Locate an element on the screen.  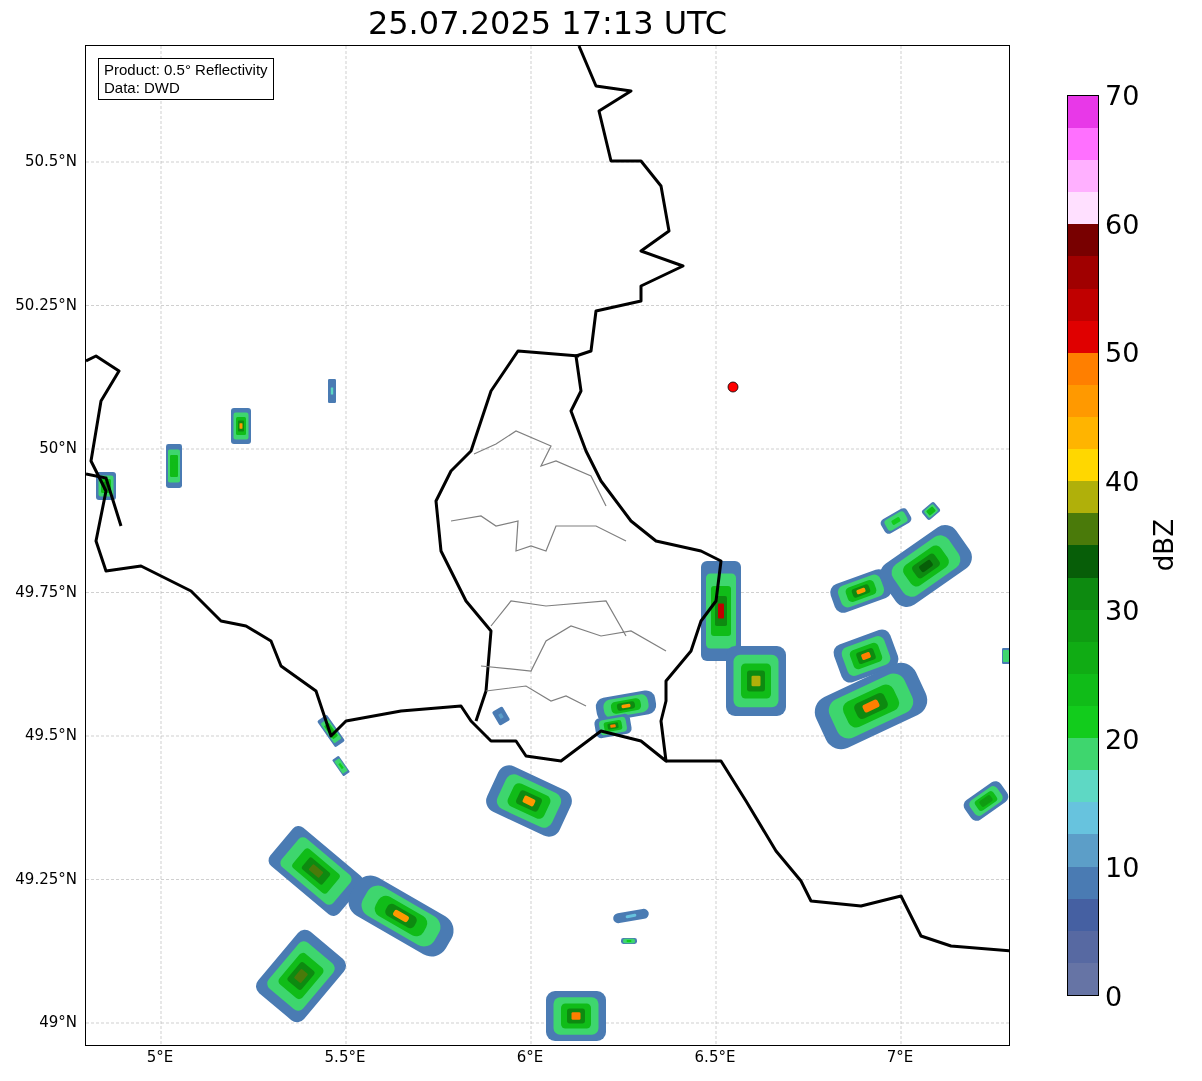
legend-text: Product: 0.5° Reflectivity is located at coordinates (186, 70).